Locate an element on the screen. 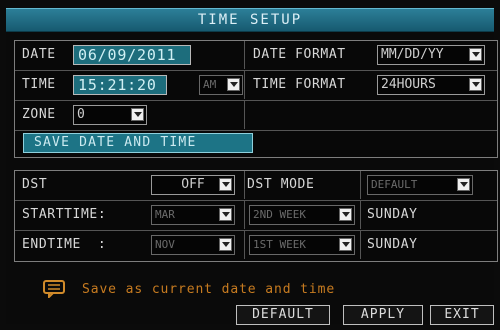  ampm-select: AM is located at coordinates (221, 85).